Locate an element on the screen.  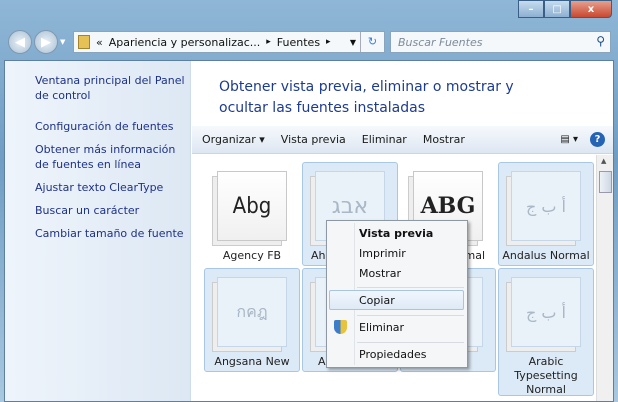
sidebar-link-cleartype: Ajustar texto ClearType is located at coordinates (111, 187).